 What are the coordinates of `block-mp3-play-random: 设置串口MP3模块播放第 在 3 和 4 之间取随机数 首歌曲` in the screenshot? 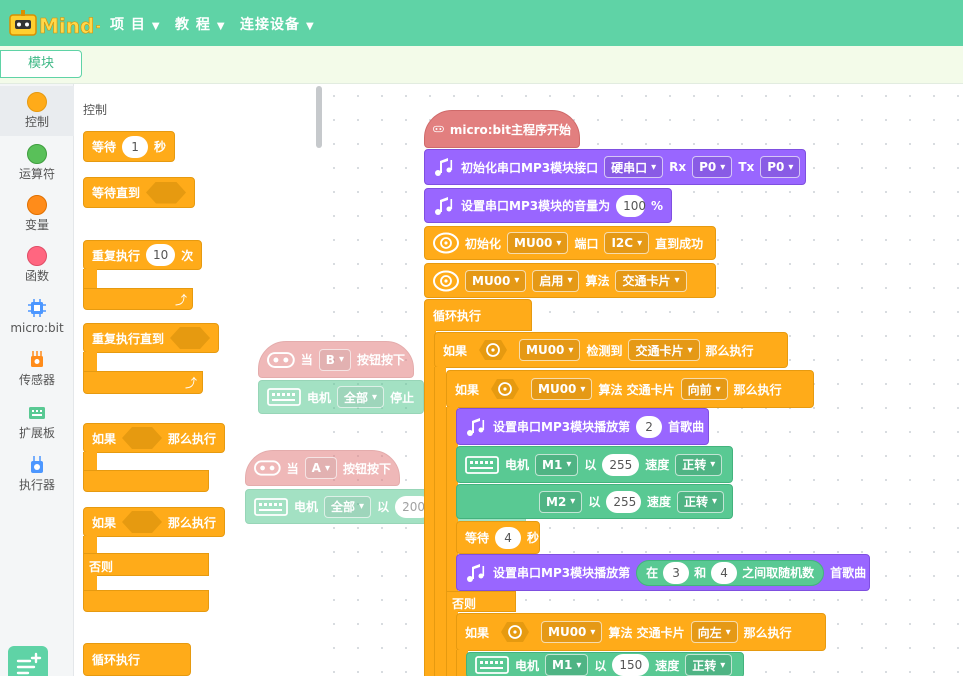 It's located at (663, 572).